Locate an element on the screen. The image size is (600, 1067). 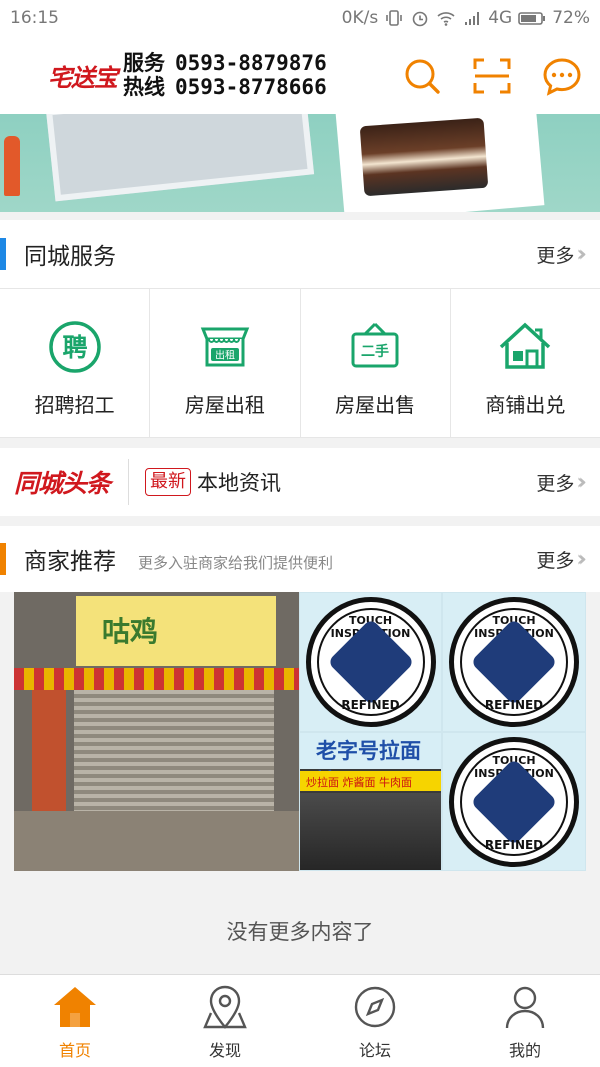
brand-name: 宅送宝 is located at coordinates (83, 77).